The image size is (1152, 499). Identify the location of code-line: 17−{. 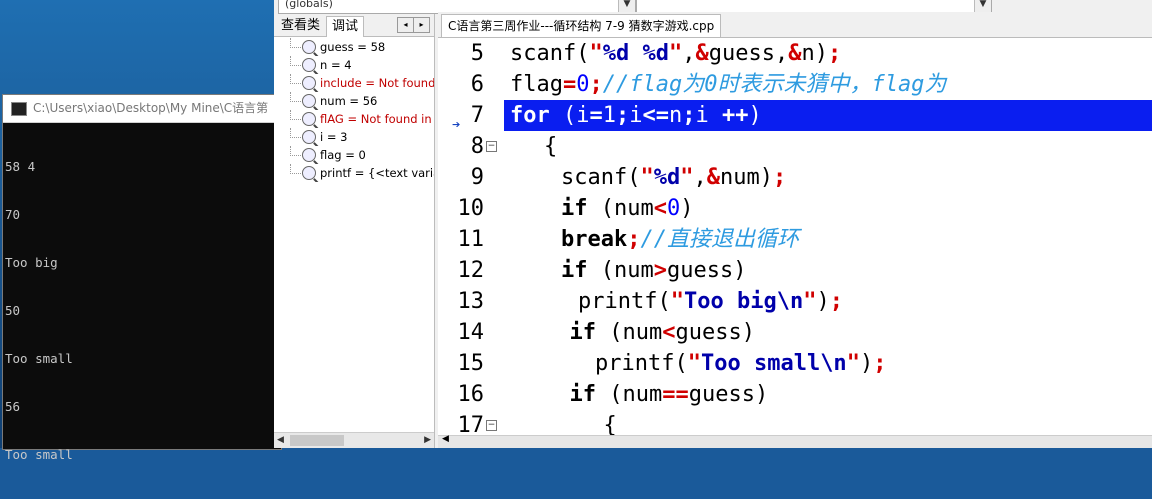
(795, 424).